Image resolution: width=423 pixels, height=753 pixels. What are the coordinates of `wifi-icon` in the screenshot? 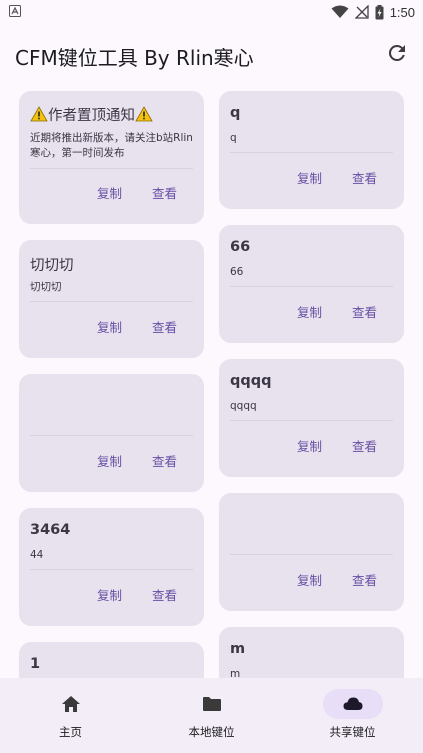 It's located at (340, 11).